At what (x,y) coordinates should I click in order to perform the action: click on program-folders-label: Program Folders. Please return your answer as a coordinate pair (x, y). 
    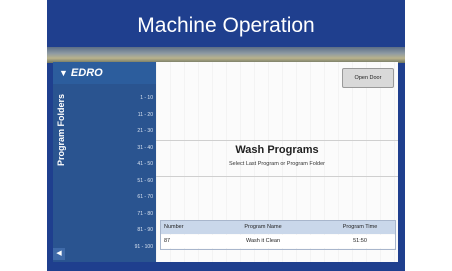
    Looking at the image, I should click on (61, 130).